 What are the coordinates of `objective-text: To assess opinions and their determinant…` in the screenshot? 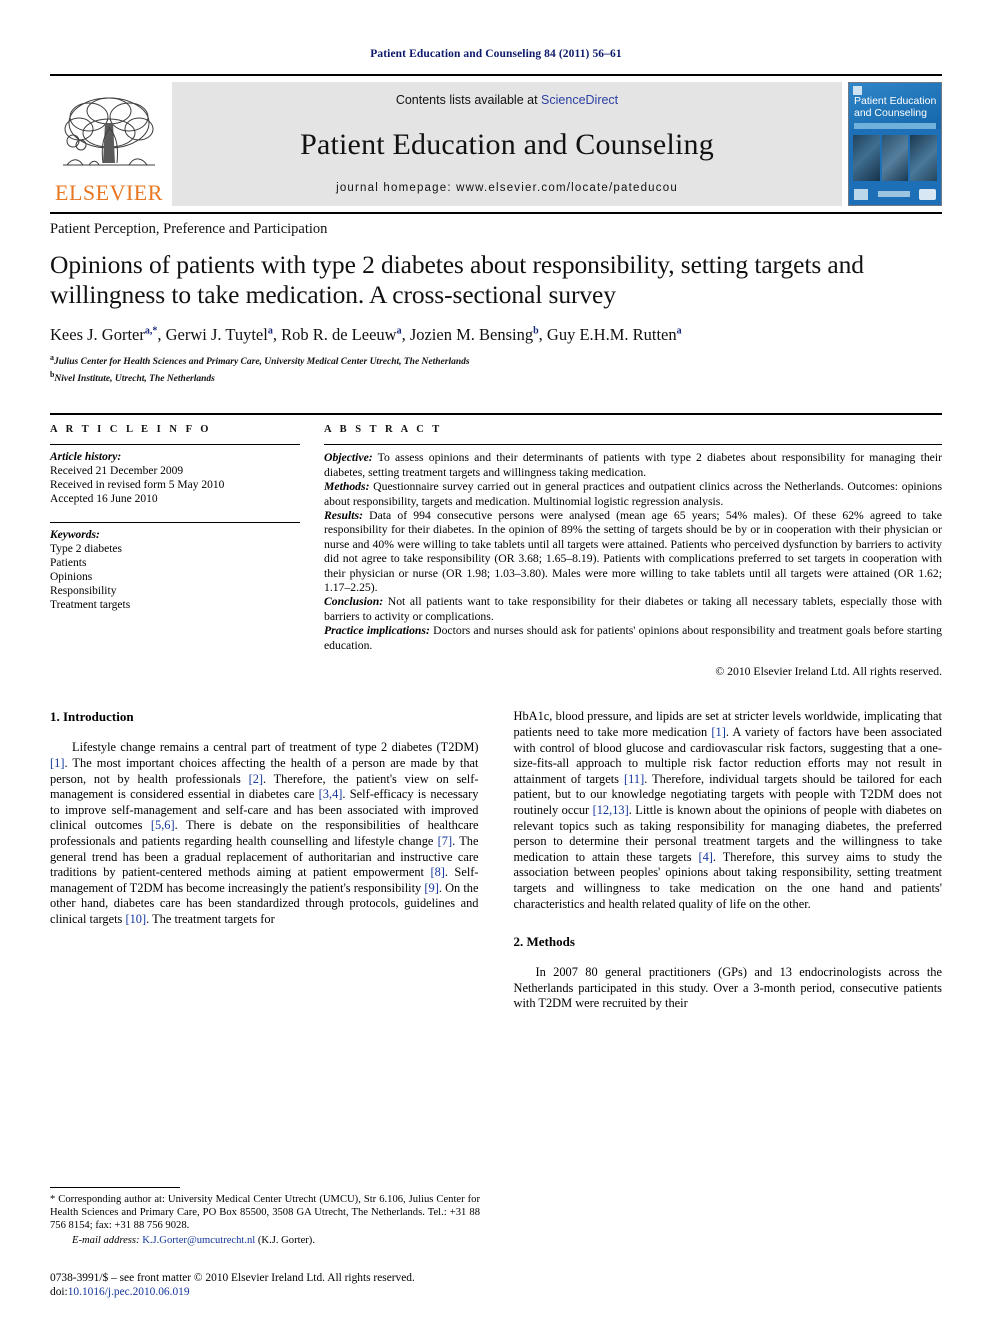 It's located at (633, 465).